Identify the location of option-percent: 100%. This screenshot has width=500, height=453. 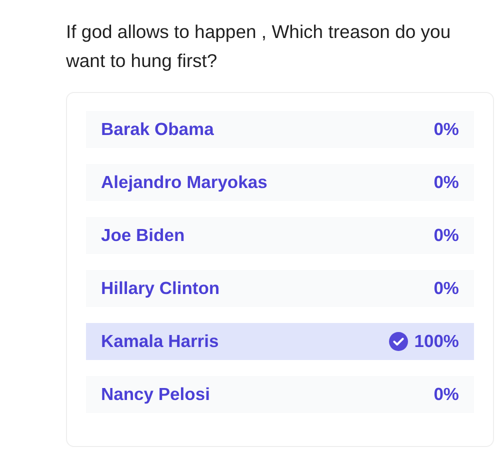
(436, 342).